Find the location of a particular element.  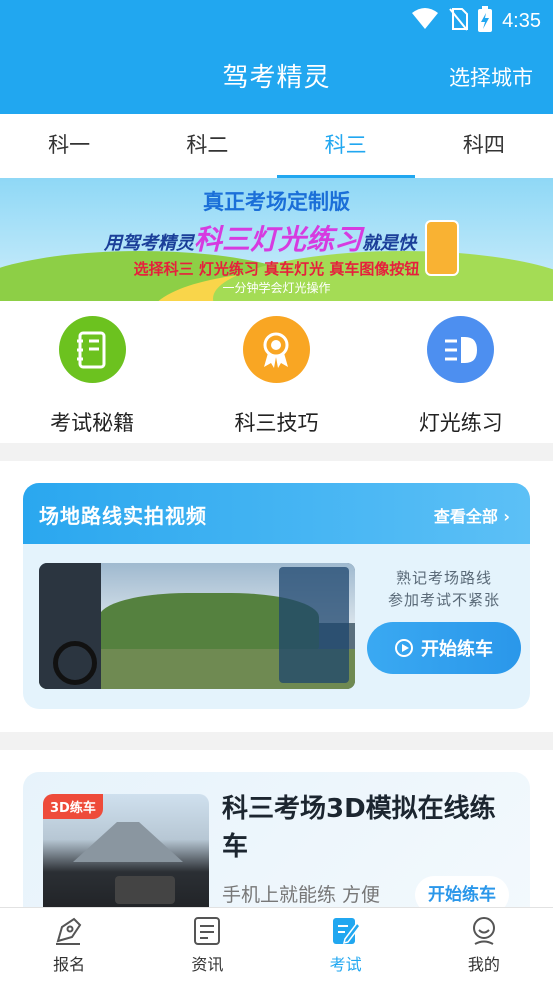

see-all-link: 查看全部 › is located at coordinates (472, 515).